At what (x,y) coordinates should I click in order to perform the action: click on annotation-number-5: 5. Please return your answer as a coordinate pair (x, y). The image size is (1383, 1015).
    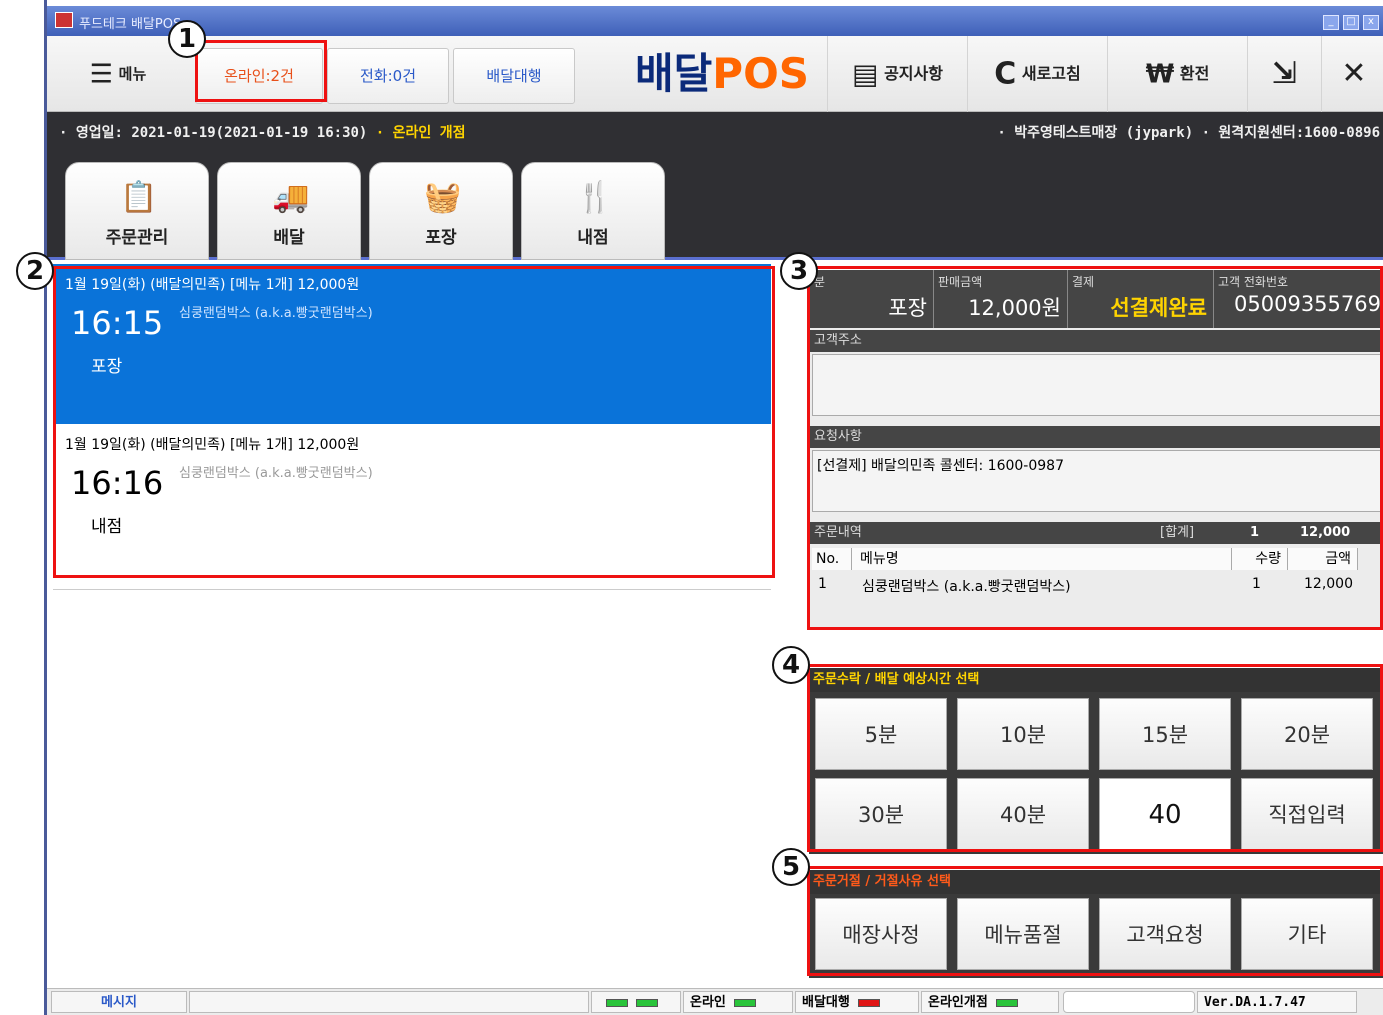
    Looking at the image, I should click on (791, 867).